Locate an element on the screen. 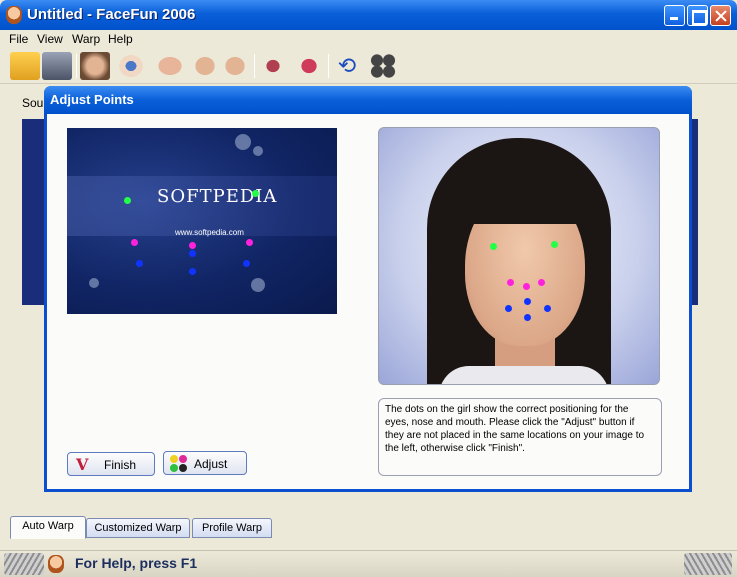 Image resolution: width=737 pixels, height=577 pixels. nose-tip-point is located at coordinates (192, 245).